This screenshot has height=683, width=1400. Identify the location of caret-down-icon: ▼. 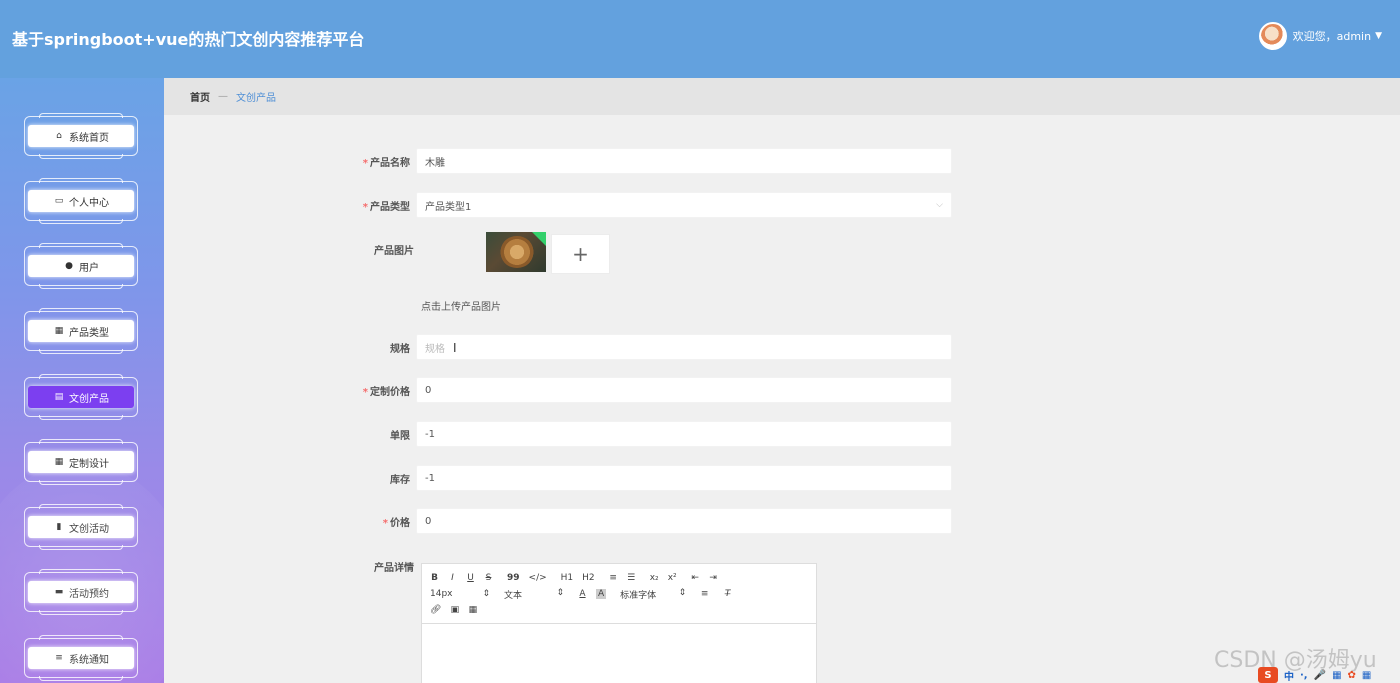
(1378, 36).